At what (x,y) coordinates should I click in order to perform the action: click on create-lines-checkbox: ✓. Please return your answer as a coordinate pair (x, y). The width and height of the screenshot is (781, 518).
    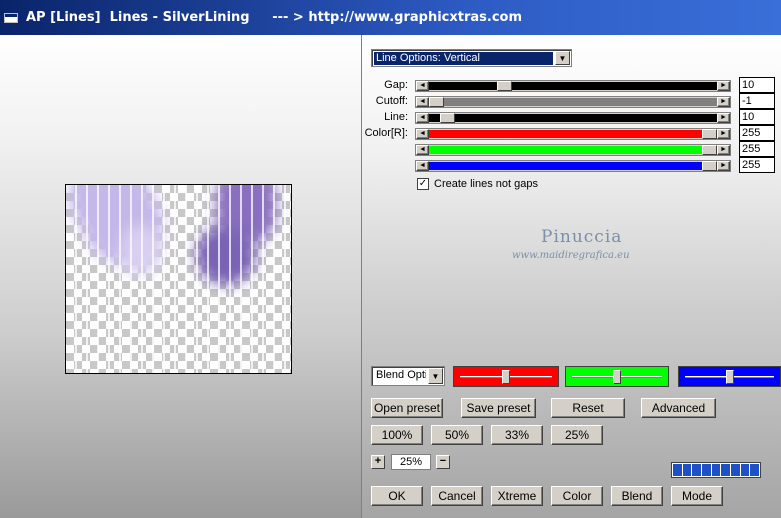
    Looking at the image, I should click on (423, 184).